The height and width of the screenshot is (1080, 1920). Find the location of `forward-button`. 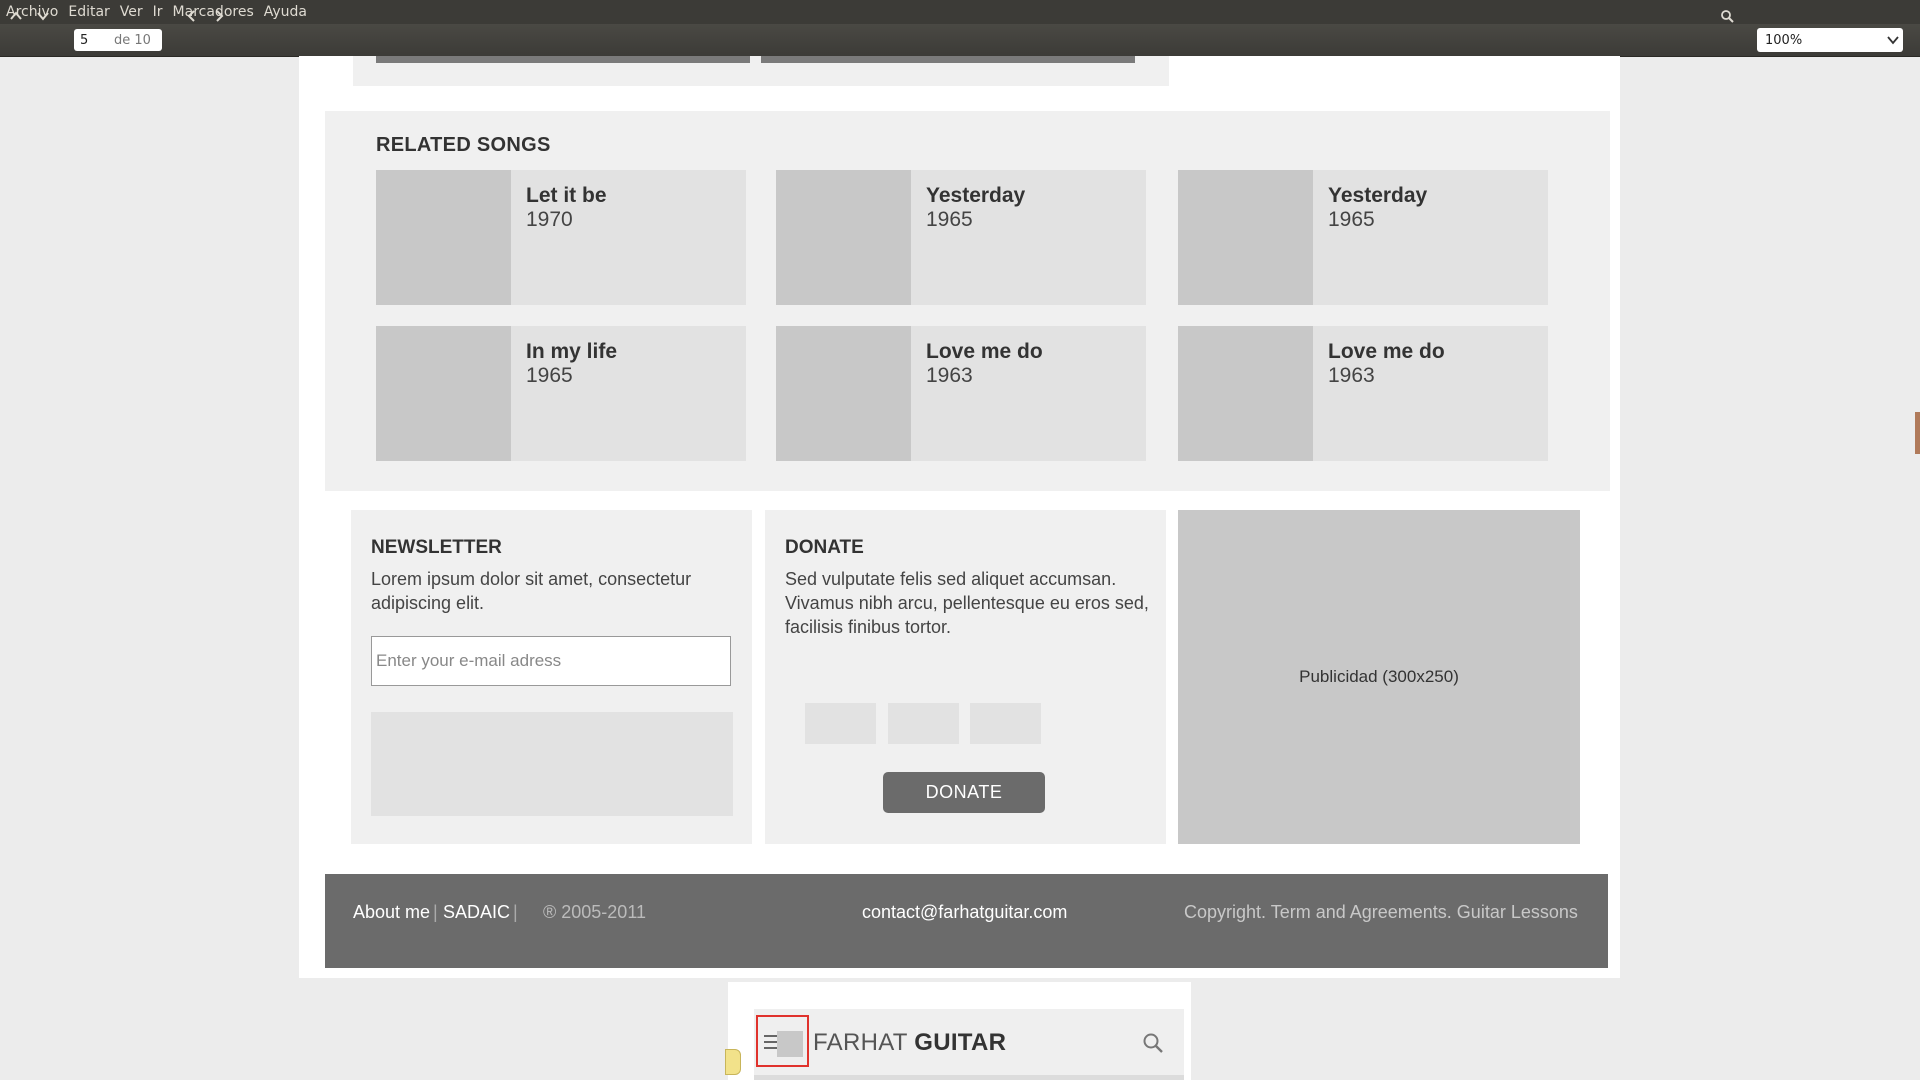

forward-button is located at coordinates (219, 16).